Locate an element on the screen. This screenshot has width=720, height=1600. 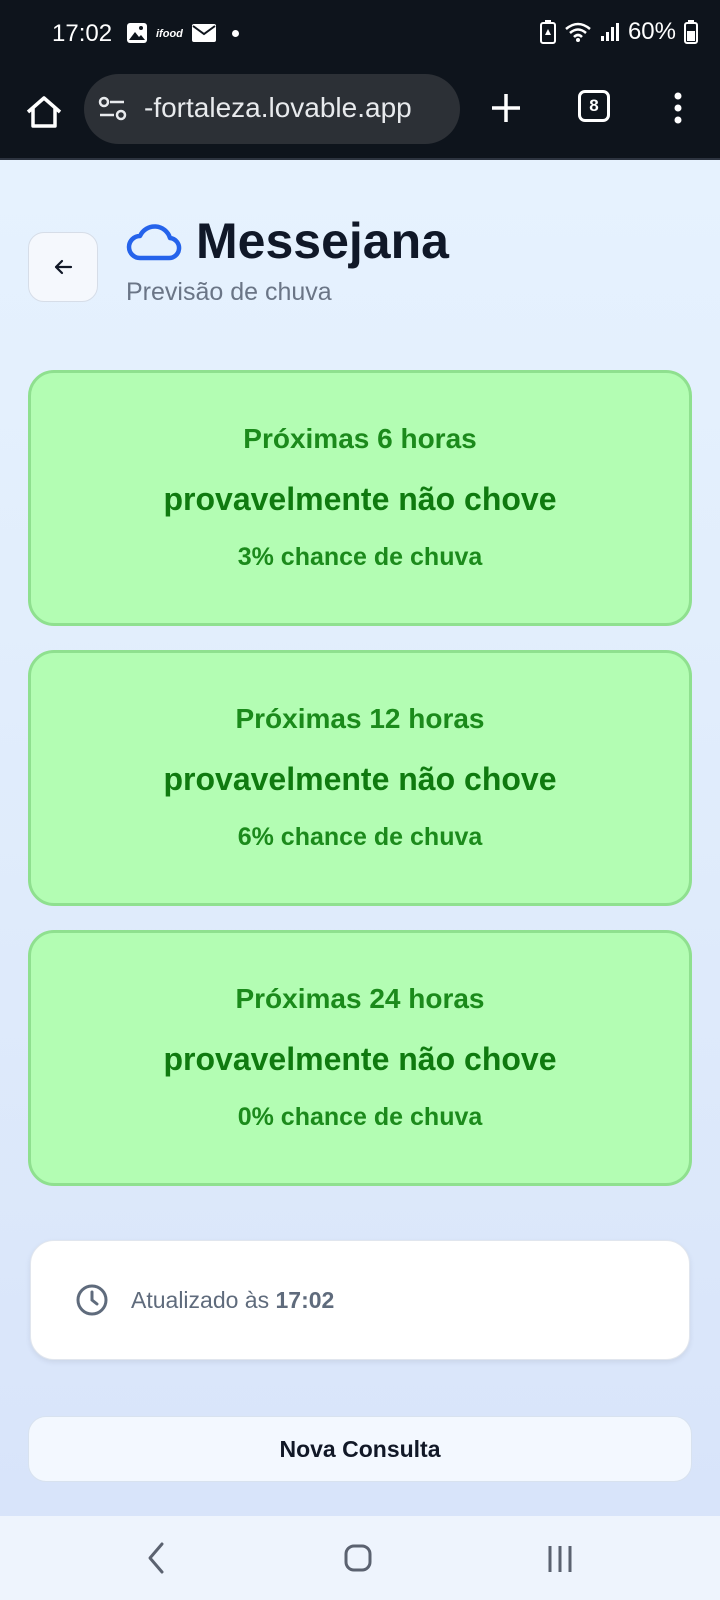
forecast-chance: 0% chance de chuva is located at coordinates (360, 1117).